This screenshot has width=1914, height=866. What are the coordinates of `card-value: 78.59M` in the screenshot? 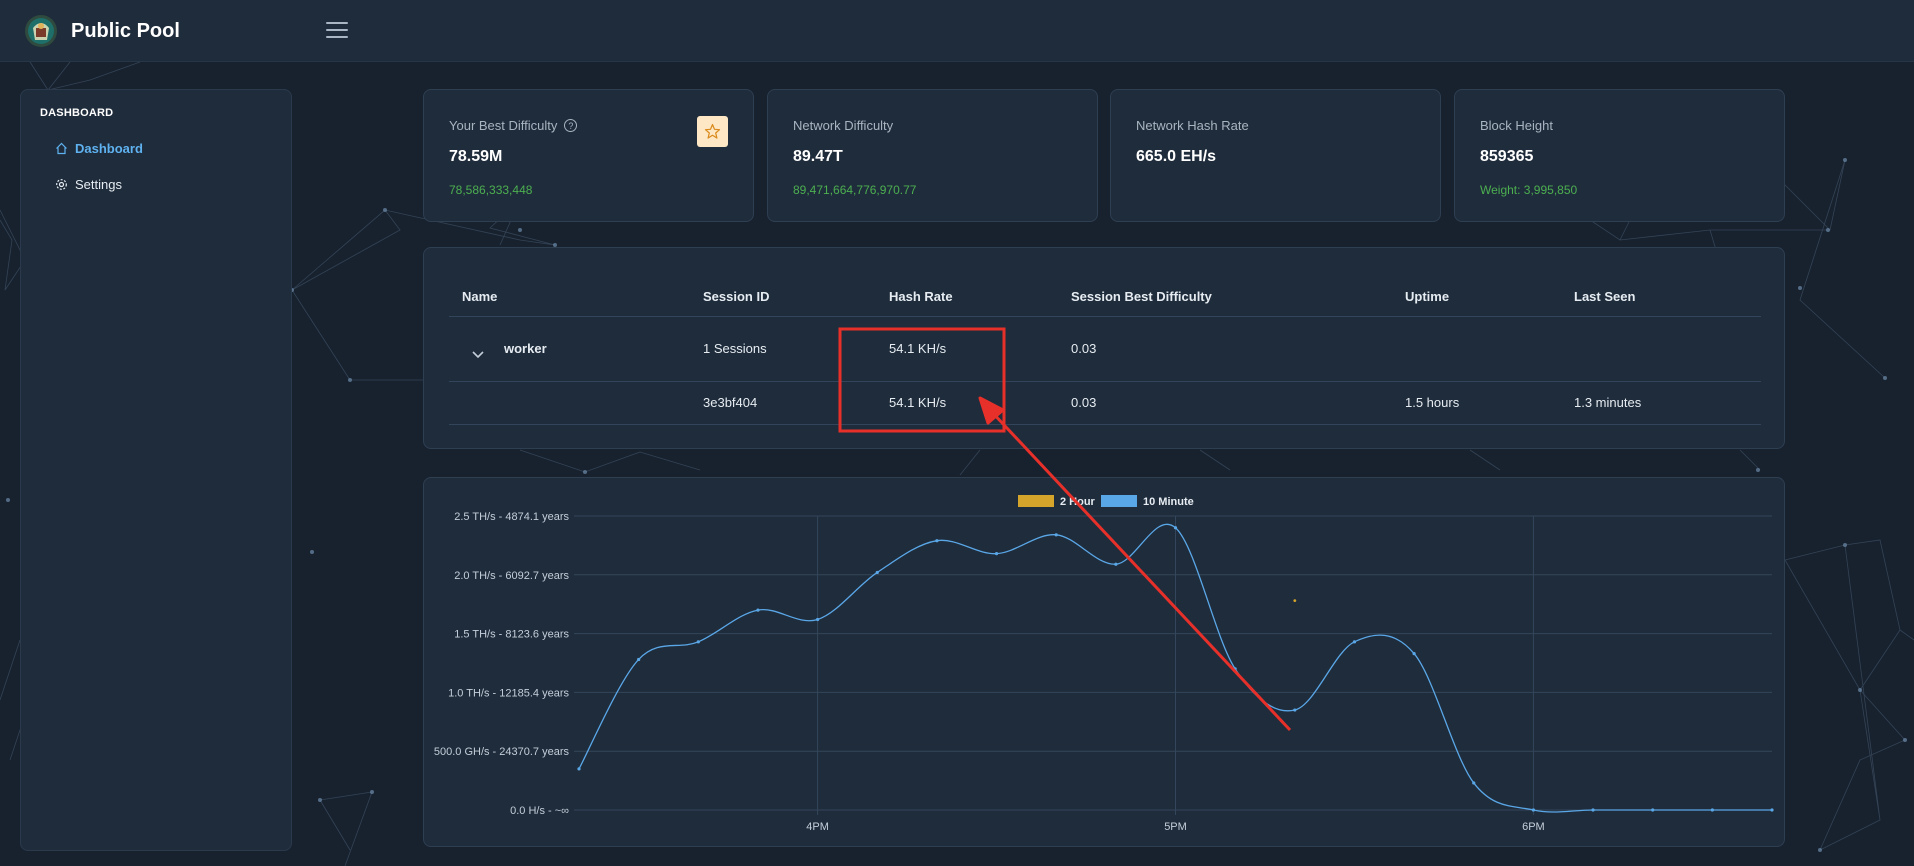 It's located at (476, 156).